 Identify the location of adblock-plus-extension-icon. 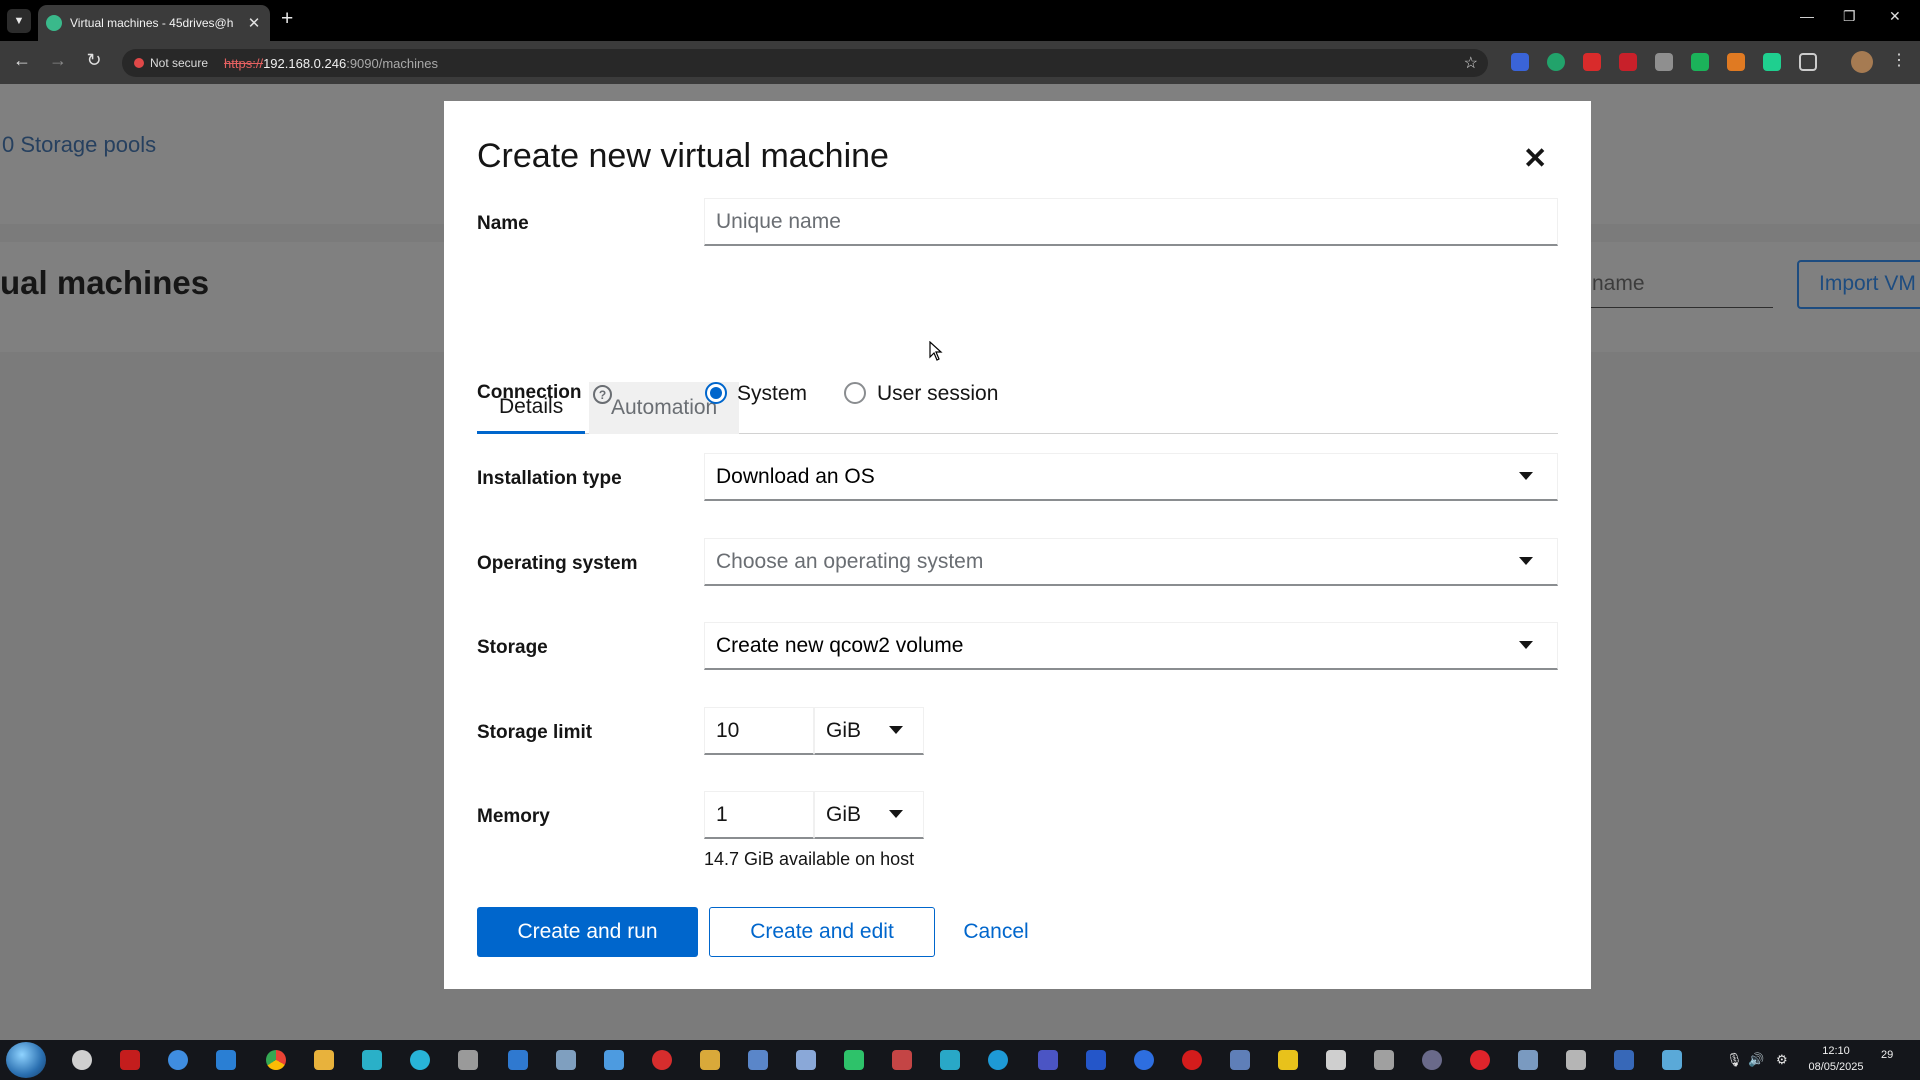
(1628, 62).